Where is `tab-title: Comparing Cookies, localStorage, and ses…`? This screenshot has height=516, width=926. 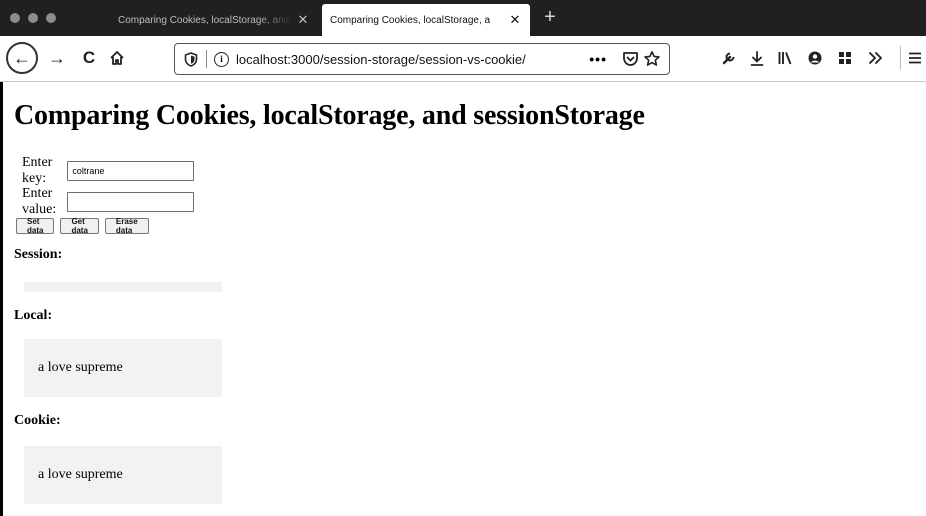 tab-title: Comparing Cookies, localStorage, and ses… is located at coordinates (205, 20).